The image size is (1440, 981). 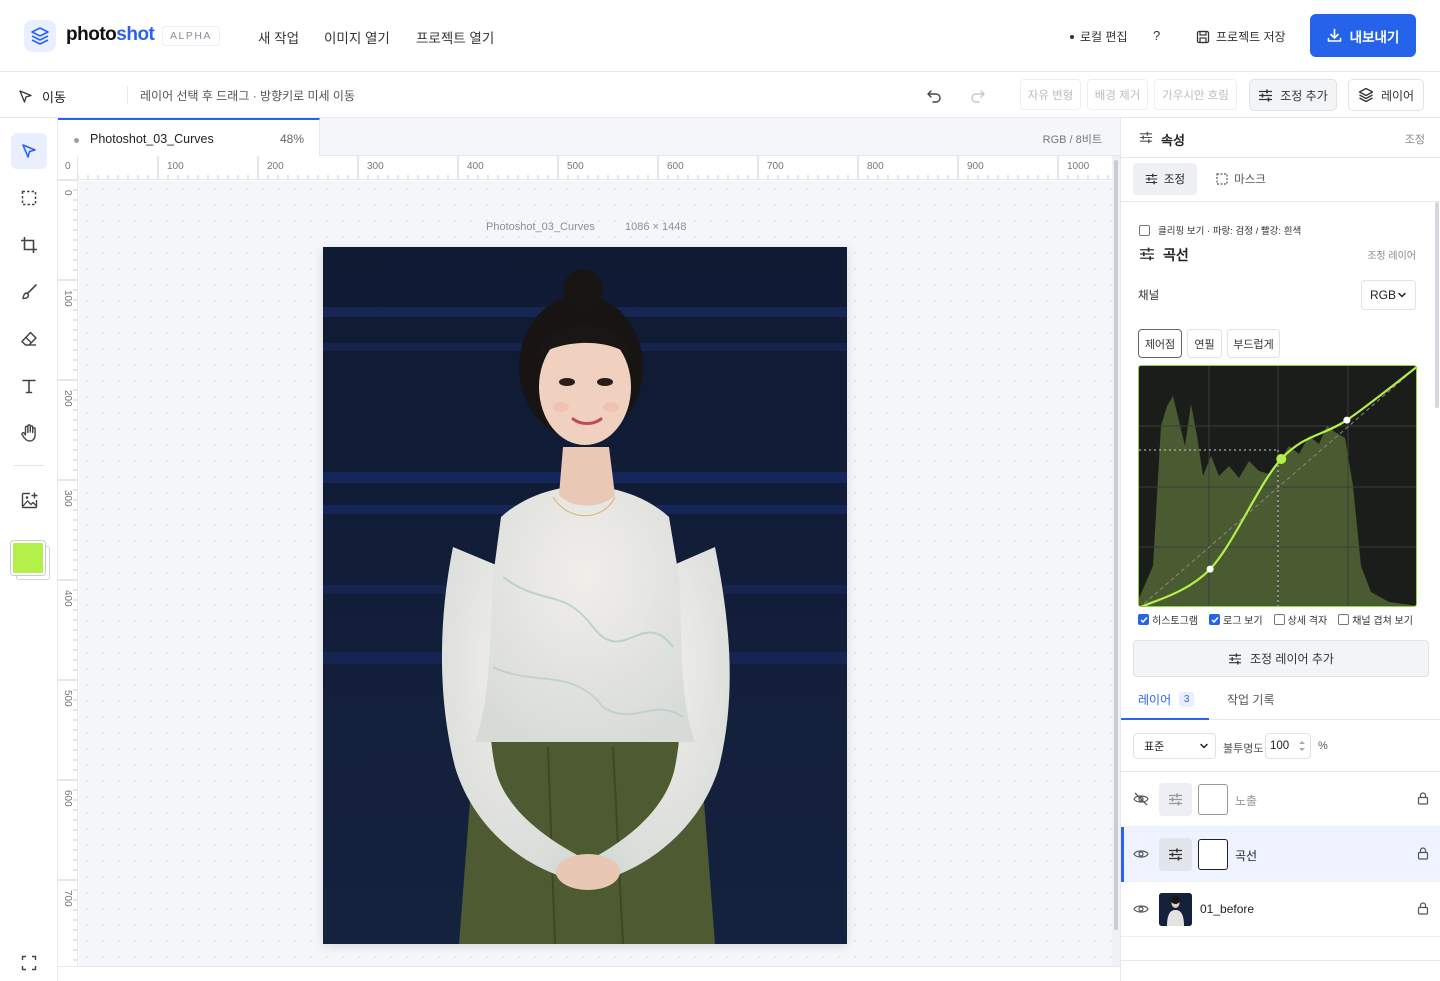 I want to click on option-detail-grid: 상세 격자, so click(x=1300, y=619).